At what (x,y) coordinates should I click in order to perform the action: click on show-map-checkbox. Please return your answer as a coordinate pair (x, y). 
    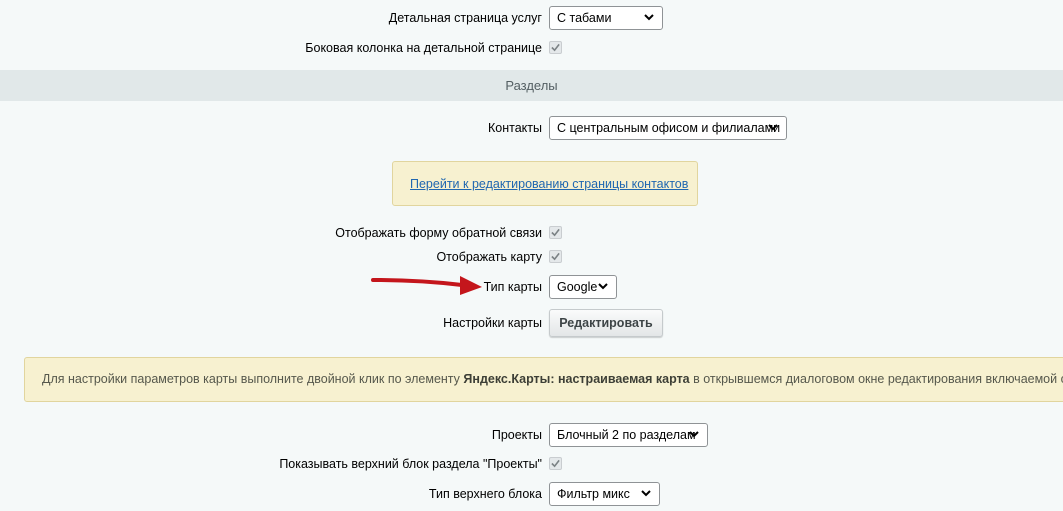
    Looking at the image, I should click on (555, 256).